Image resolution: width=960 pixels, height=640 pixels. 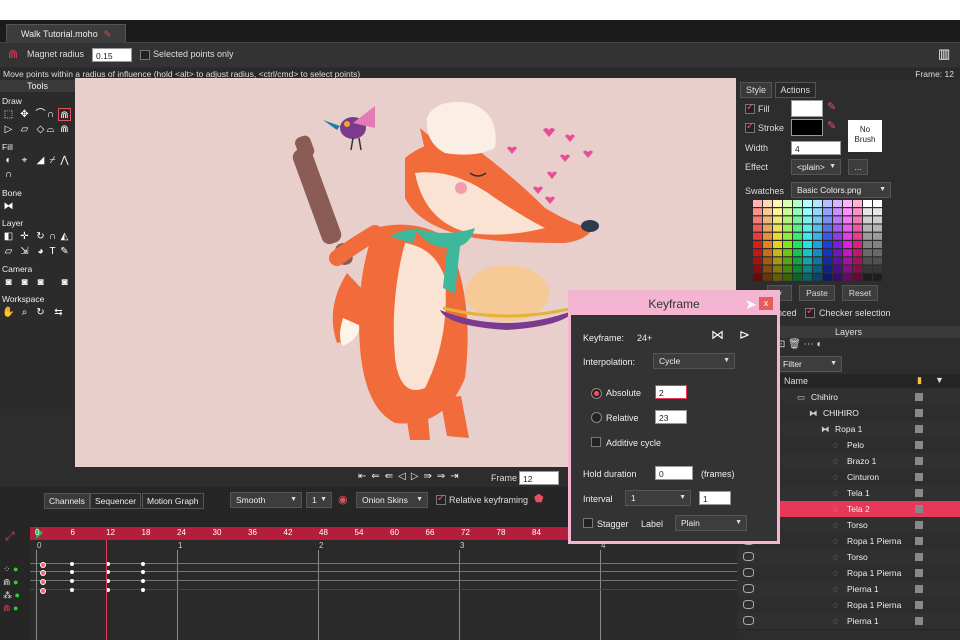 What do you see at coordinates (807, 108) in the screenshot?
I see `fill-color-swatch` at bounding box center [807, 108].